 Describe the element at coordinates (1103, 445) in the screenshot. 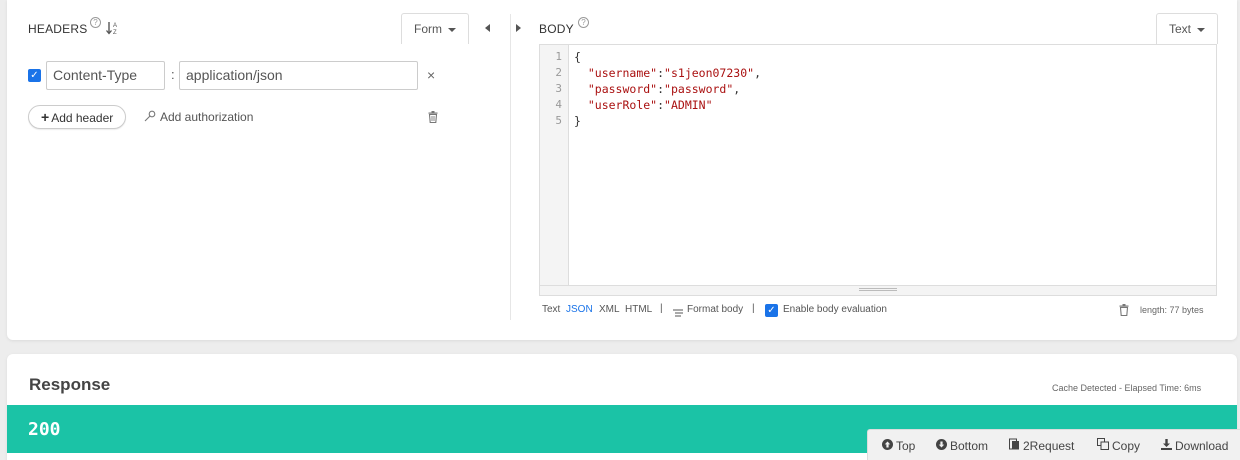

I see `copy-icon` at that location.